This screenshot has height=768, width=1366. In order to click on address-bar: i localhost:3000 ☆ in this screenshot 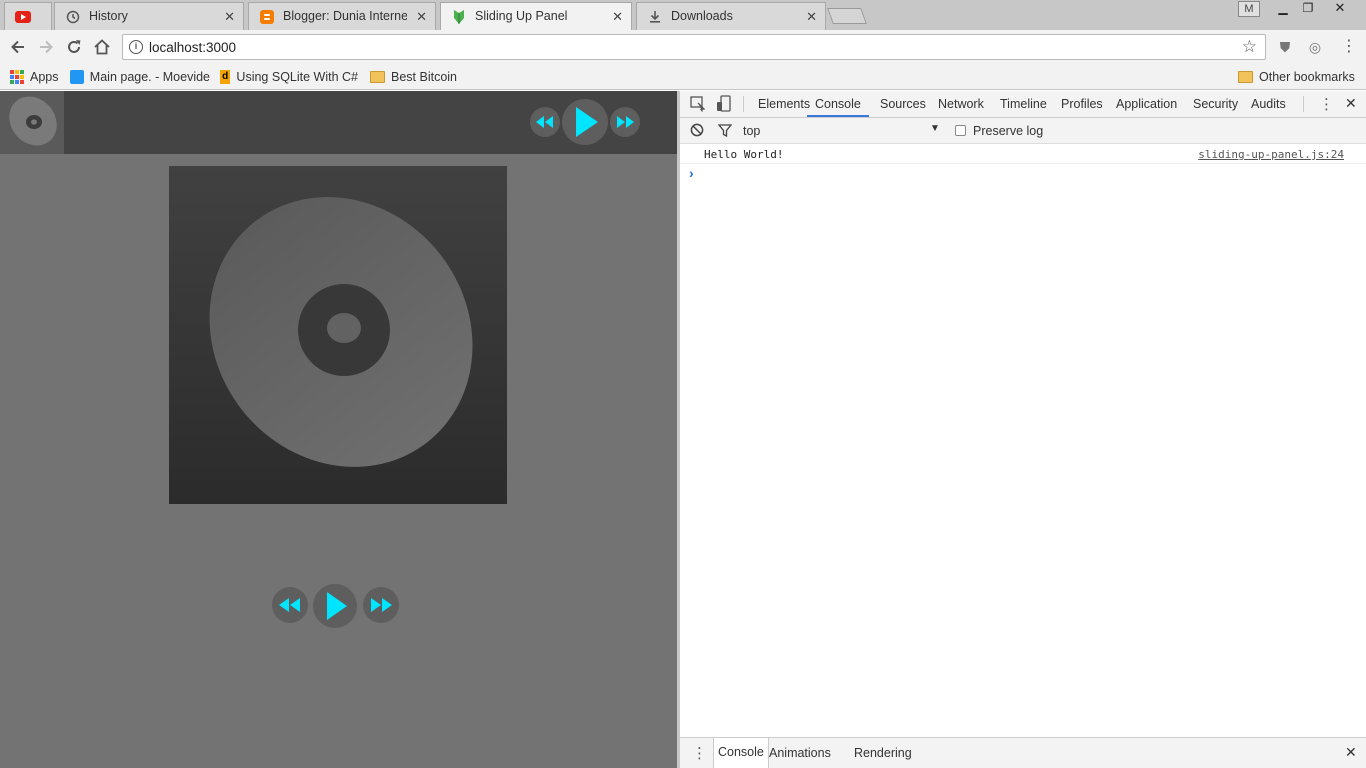, I will do `click(694, 47)`.